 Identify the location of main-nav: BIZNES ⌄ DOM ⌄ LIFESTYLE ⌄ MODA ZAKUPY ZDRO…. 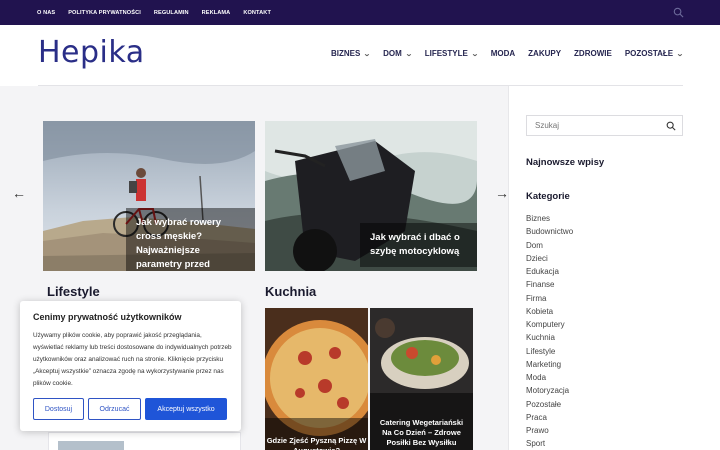
(507, 53).